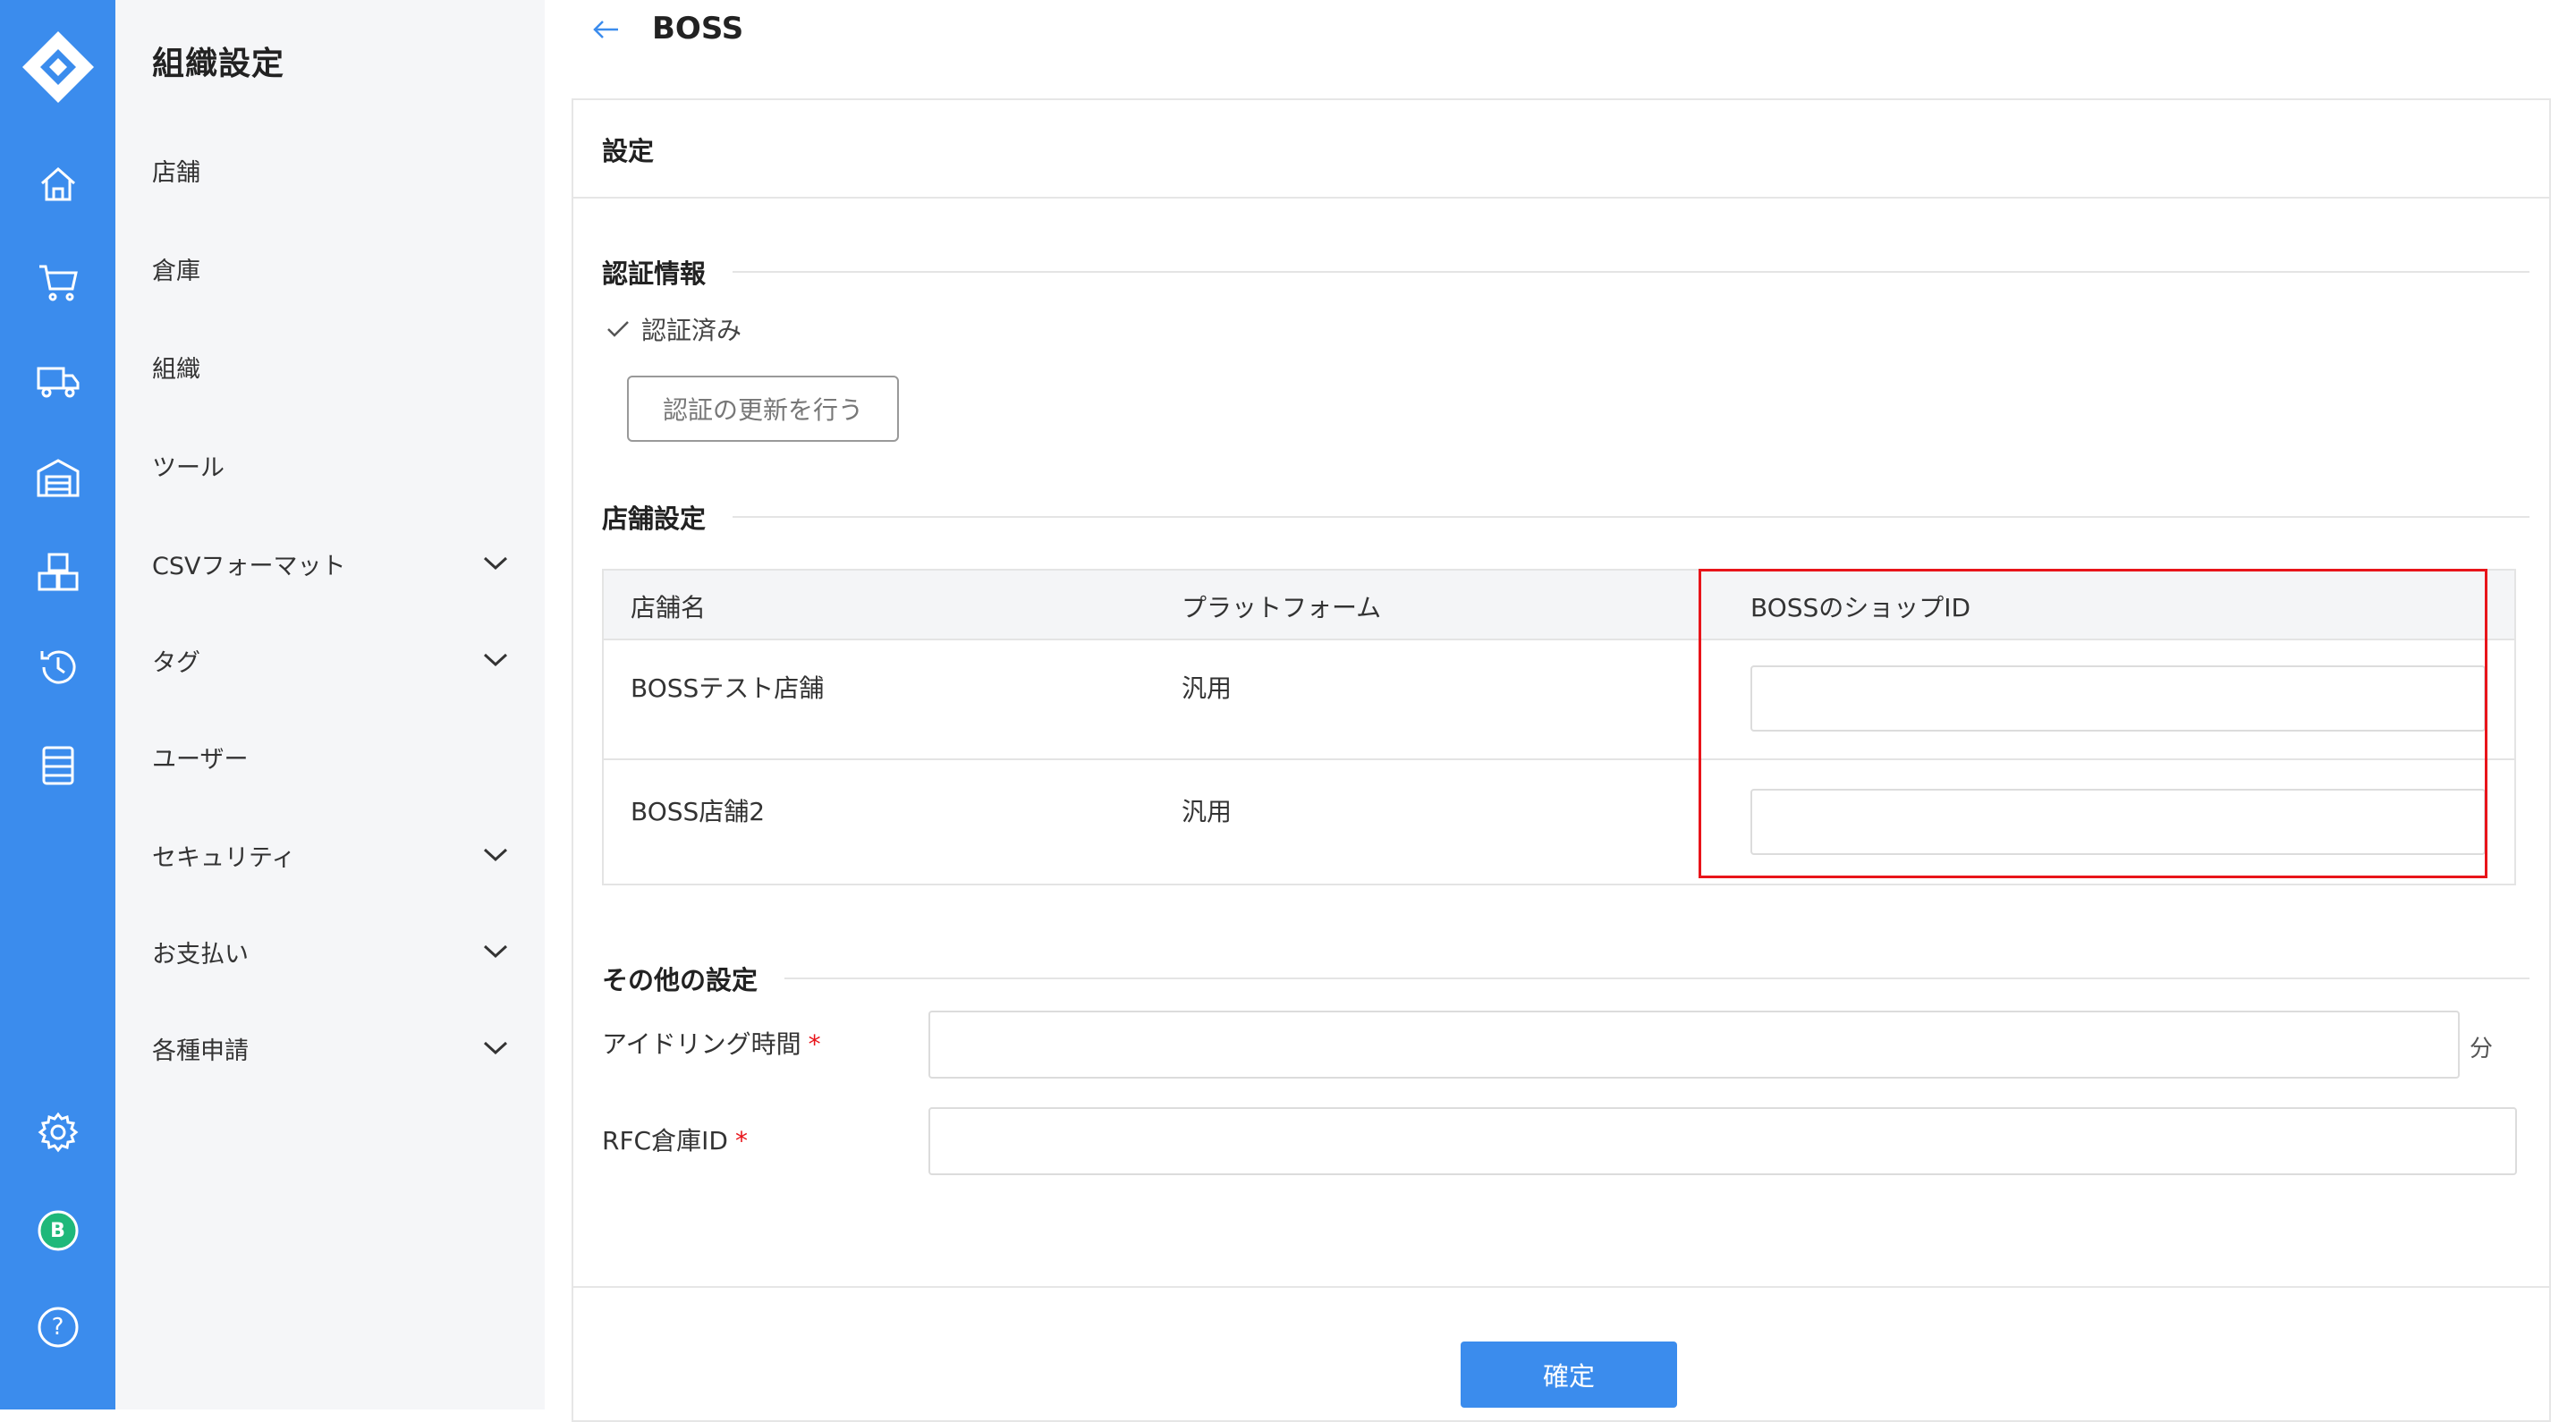 This screenshot has height=1422, width=2576. What do you see at coordinates (618, 329) in the screenshot?
I see `check-icon` at bounding box center [618, 329].